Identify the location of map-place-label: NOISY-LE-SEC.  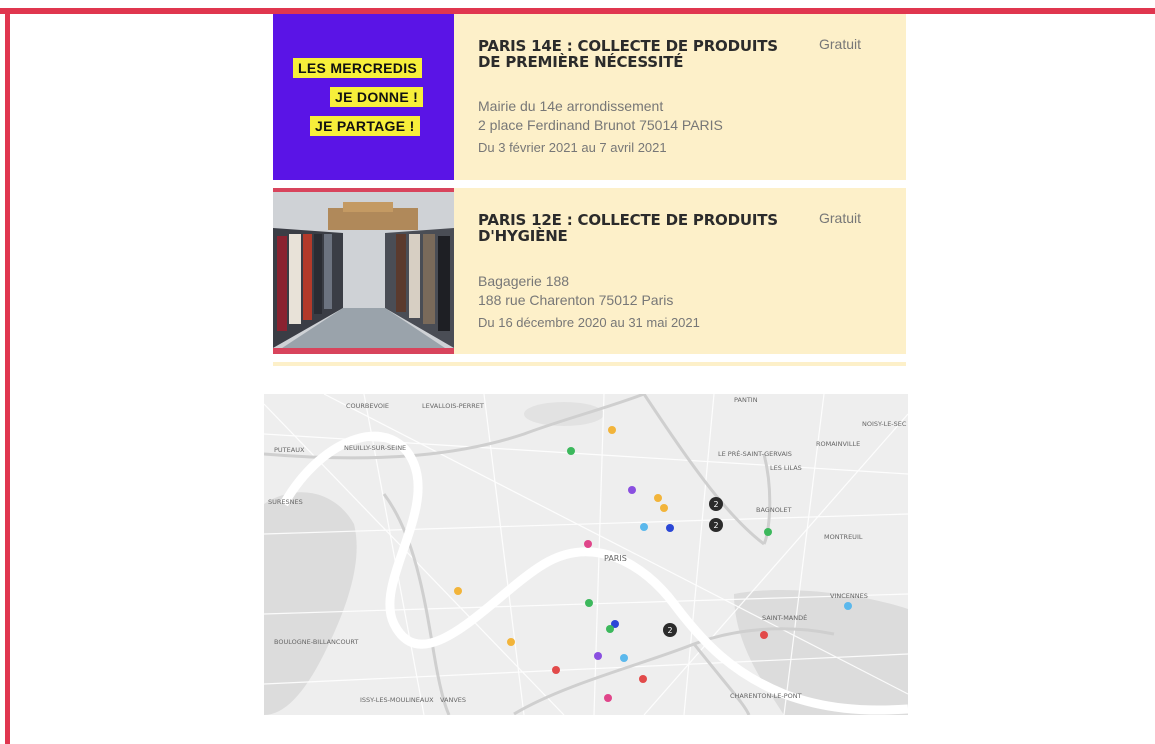
(884, 424).